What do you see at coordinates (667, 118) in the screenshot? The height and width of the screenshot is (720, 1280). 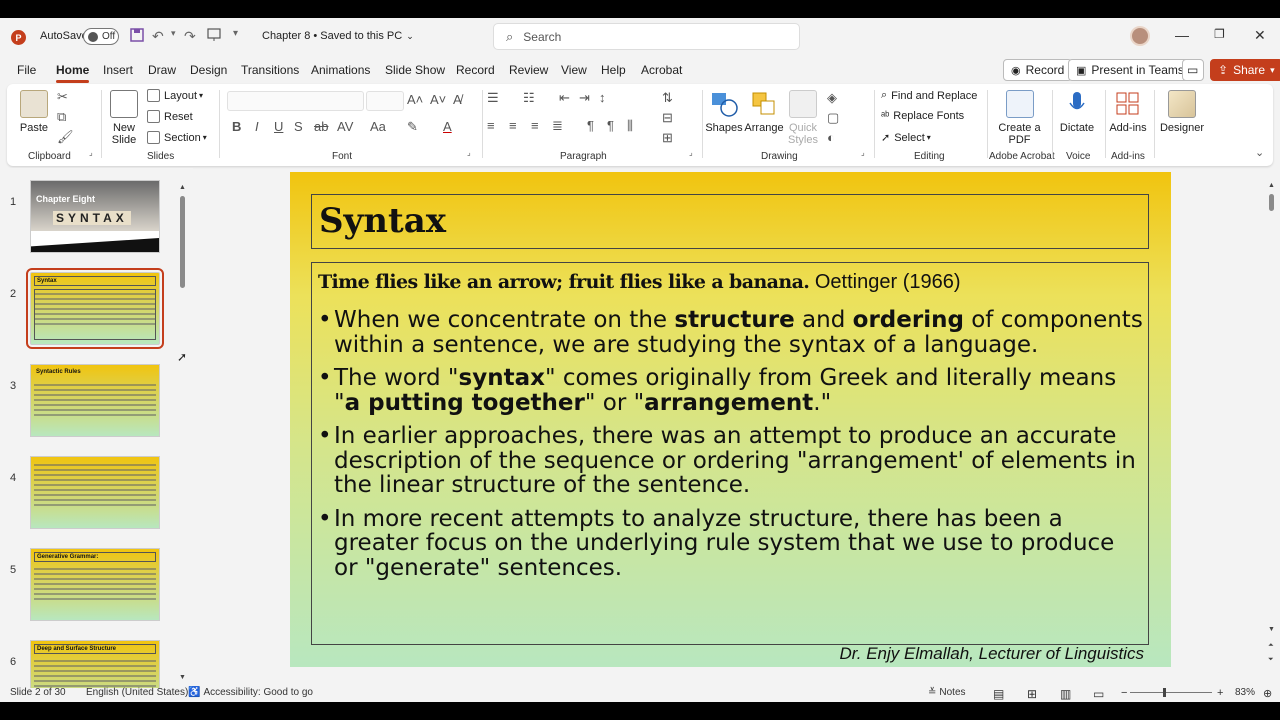 I see `align-text-icon: ⊟` at bounding box center [667, 118].